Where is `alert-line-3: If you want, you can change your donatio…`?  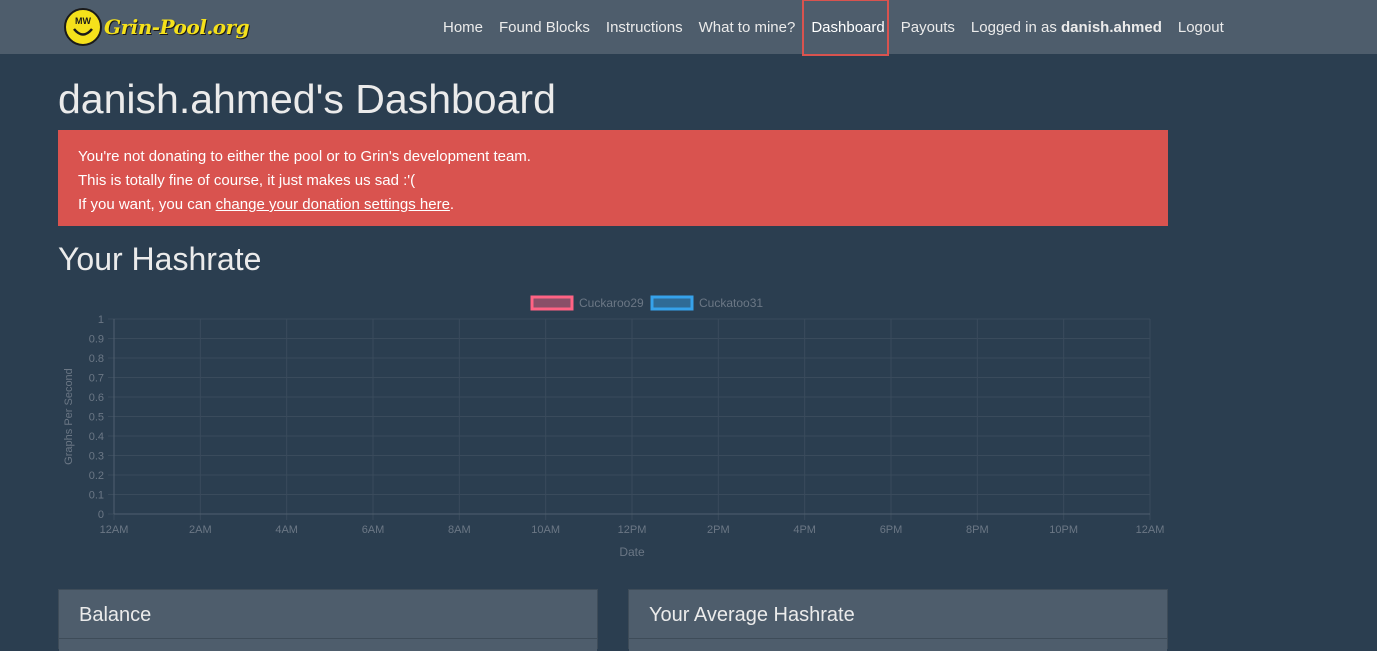 alert-line-3: If you want, you can change your donatio… is located at coordinates (613, 205).